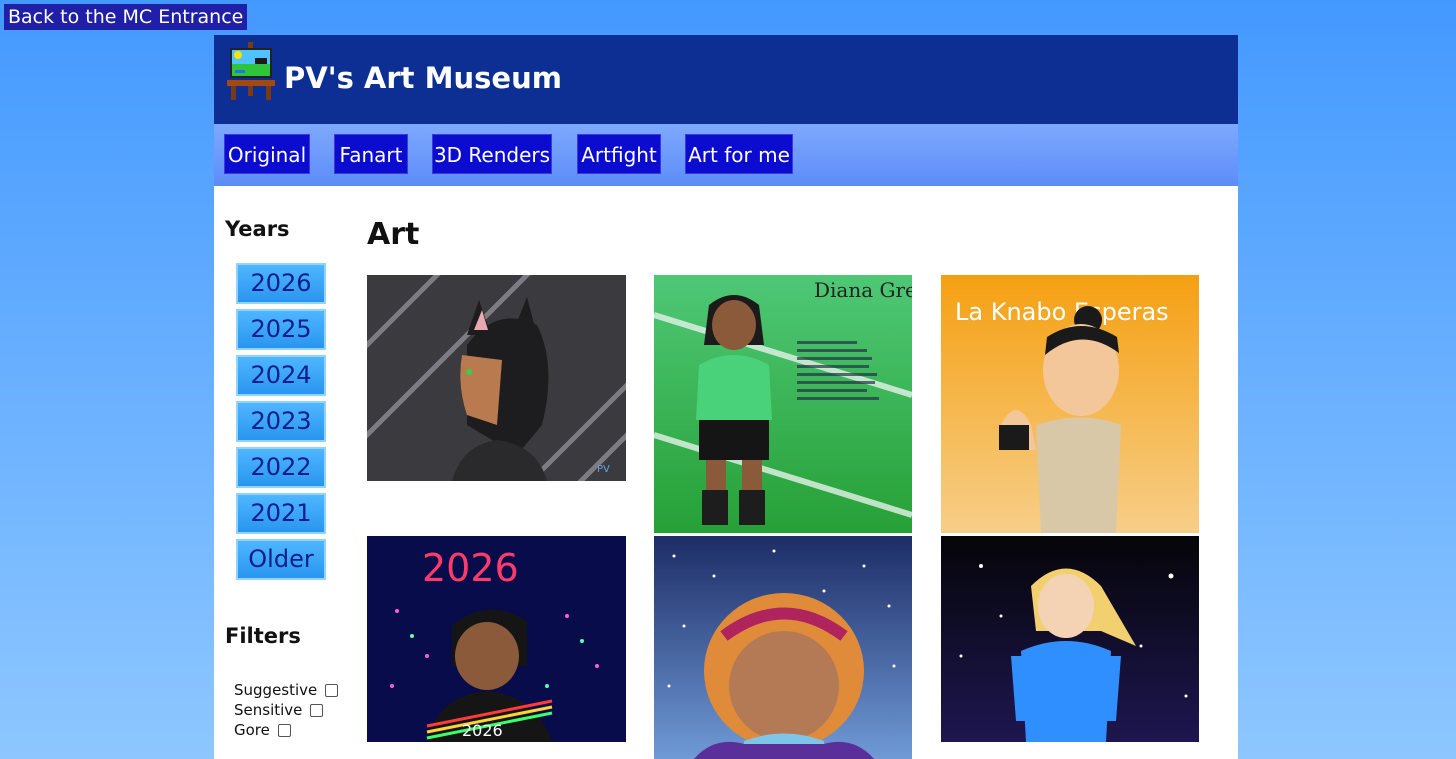 Image resolution: width=1456 pixels, height=759 pixels. What do you see at coordinates (281, 513) in the screenshot?
I see `year-button-2021: 2021` at bounding box center [281, 513].